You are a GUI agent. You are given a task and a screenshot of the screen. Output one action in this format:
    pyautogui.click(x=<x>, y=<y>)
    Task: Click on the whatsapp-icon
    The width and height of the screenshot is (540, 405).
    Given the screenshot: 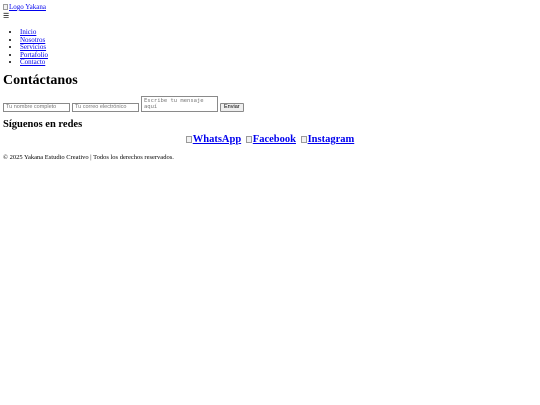 What is the action you would take?
    pyautogui.click(x=188, y=140)
    